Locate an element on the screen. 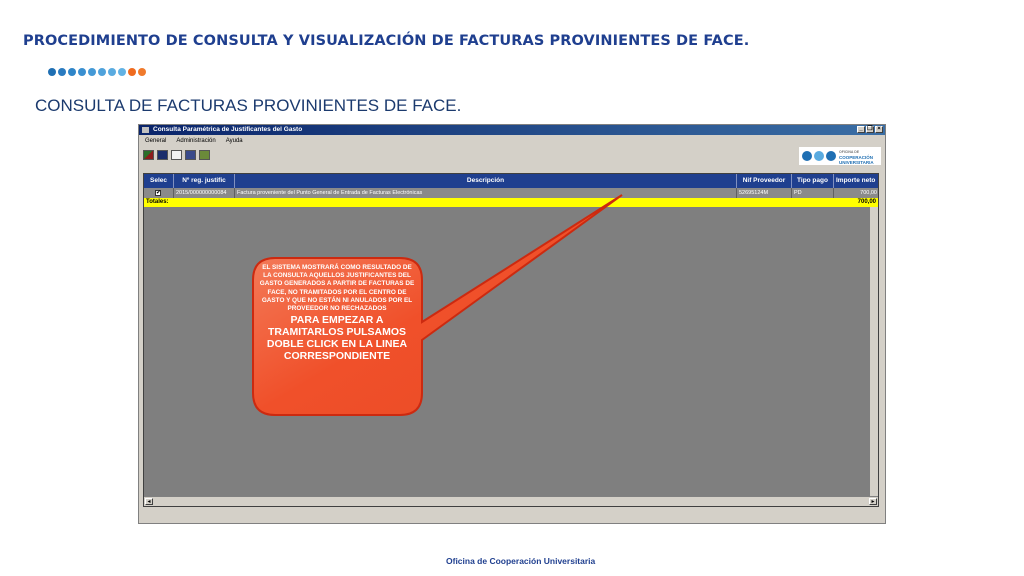 This screenshot has height=576, width=1024. slide-footer: Oficina de Cooperación Universitaria is located at coordinates (521, 561).